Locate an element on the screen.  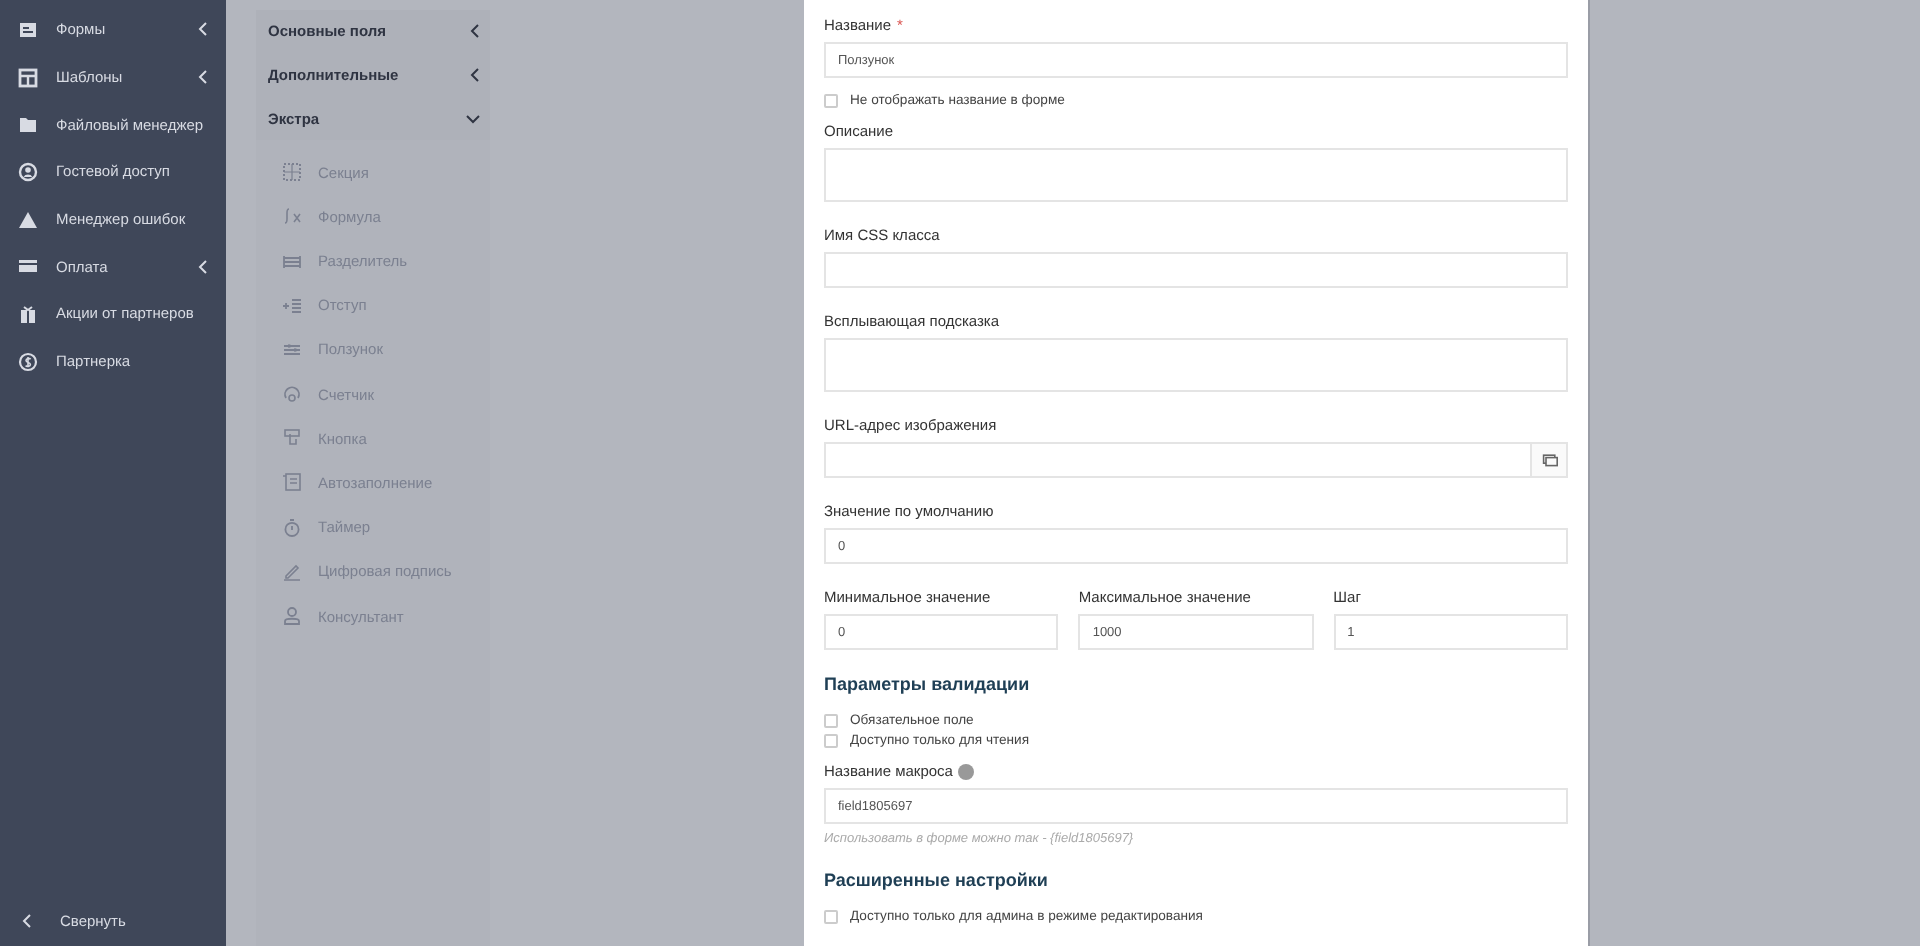
list-icon is located at coordinates (292, 482).